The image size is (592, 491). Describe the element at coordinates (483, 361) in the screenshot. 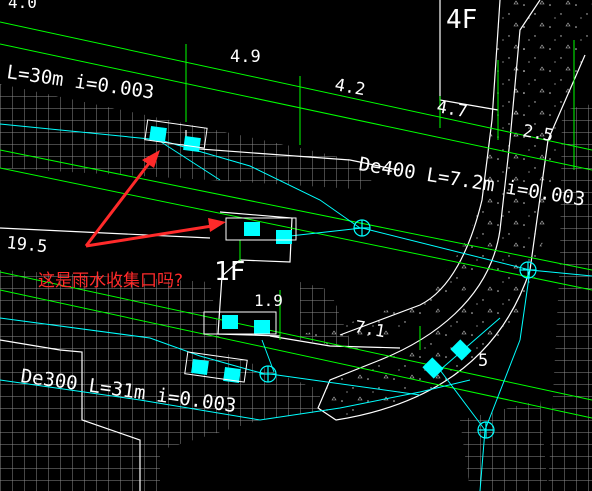

I see `dim-5: 5` at that location.